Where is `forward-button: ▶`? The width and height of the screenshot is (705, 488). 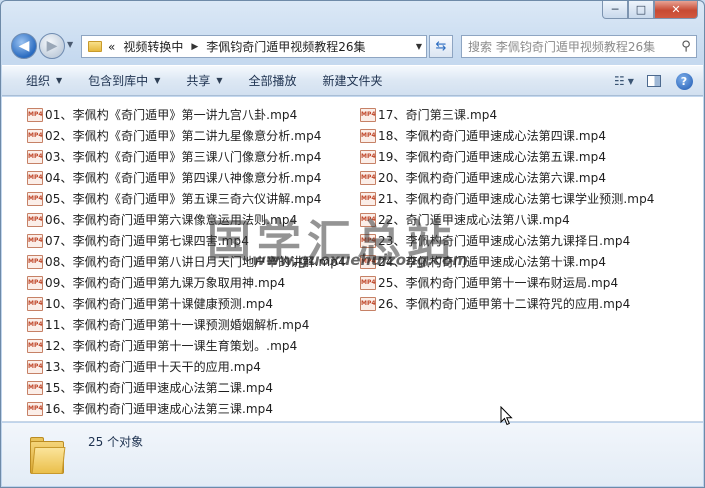
forward-button: ▶ is located at coordinates (52, 46).